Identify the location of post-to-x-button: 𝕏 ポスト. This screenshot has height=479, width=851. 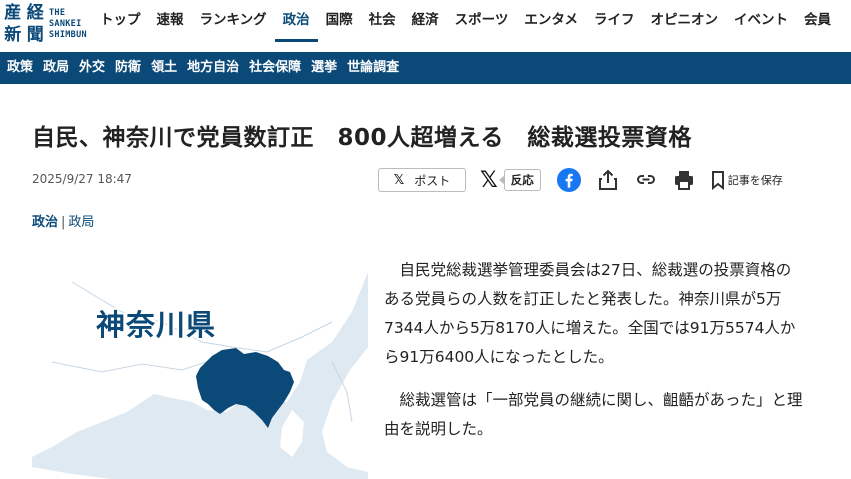
(422, 180).